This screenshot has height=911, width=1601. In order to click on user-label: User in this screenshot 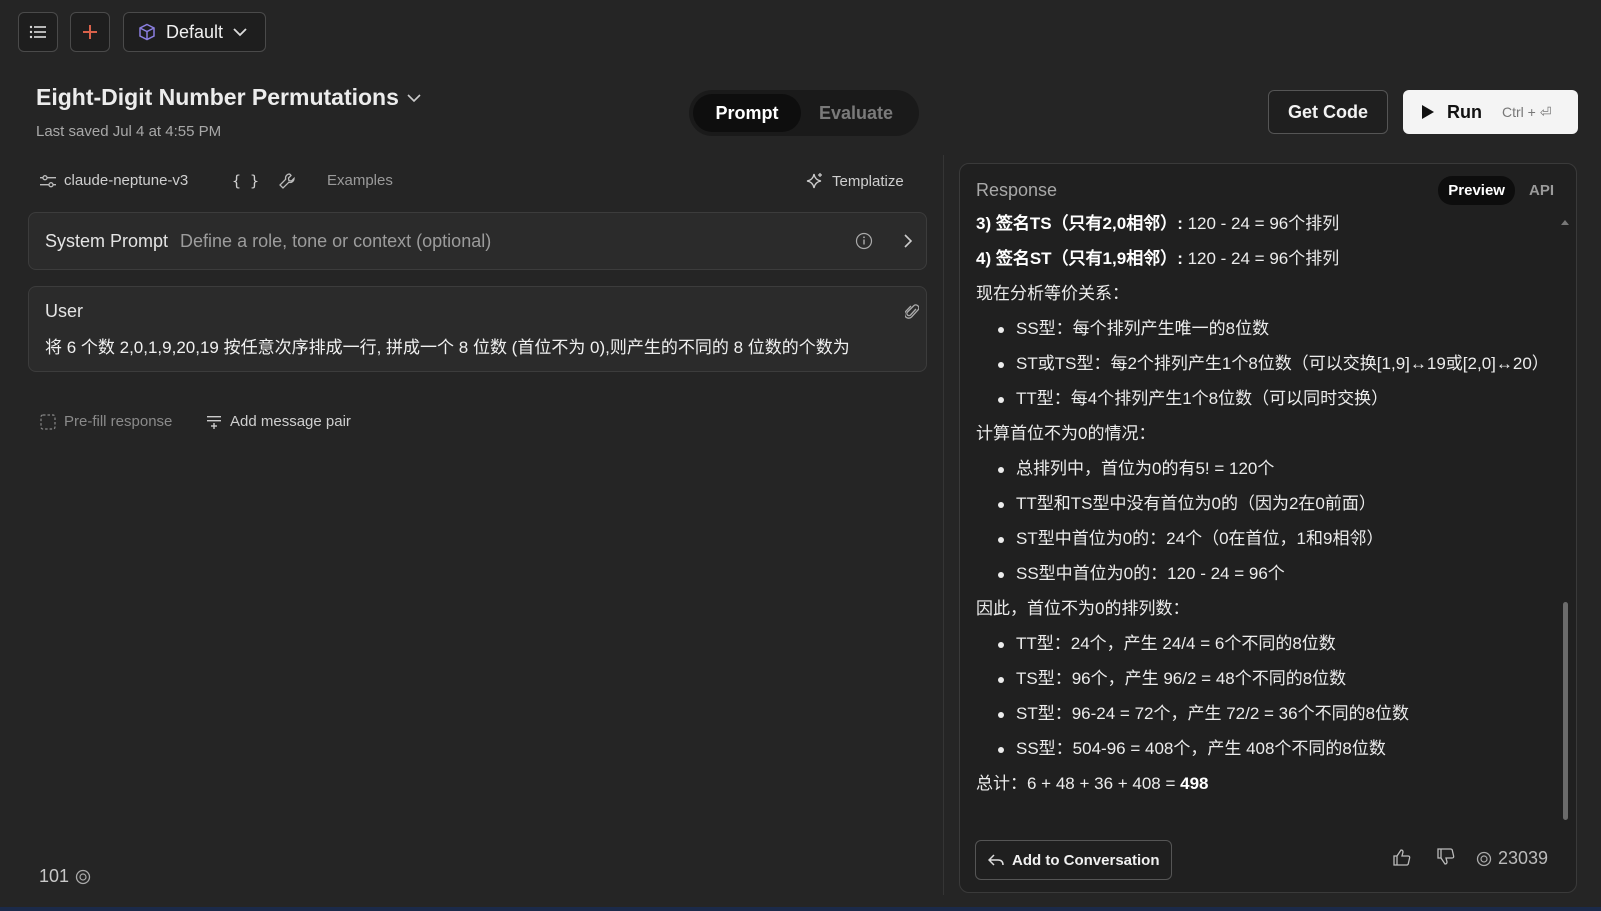, I will do `click(64, 311)`.